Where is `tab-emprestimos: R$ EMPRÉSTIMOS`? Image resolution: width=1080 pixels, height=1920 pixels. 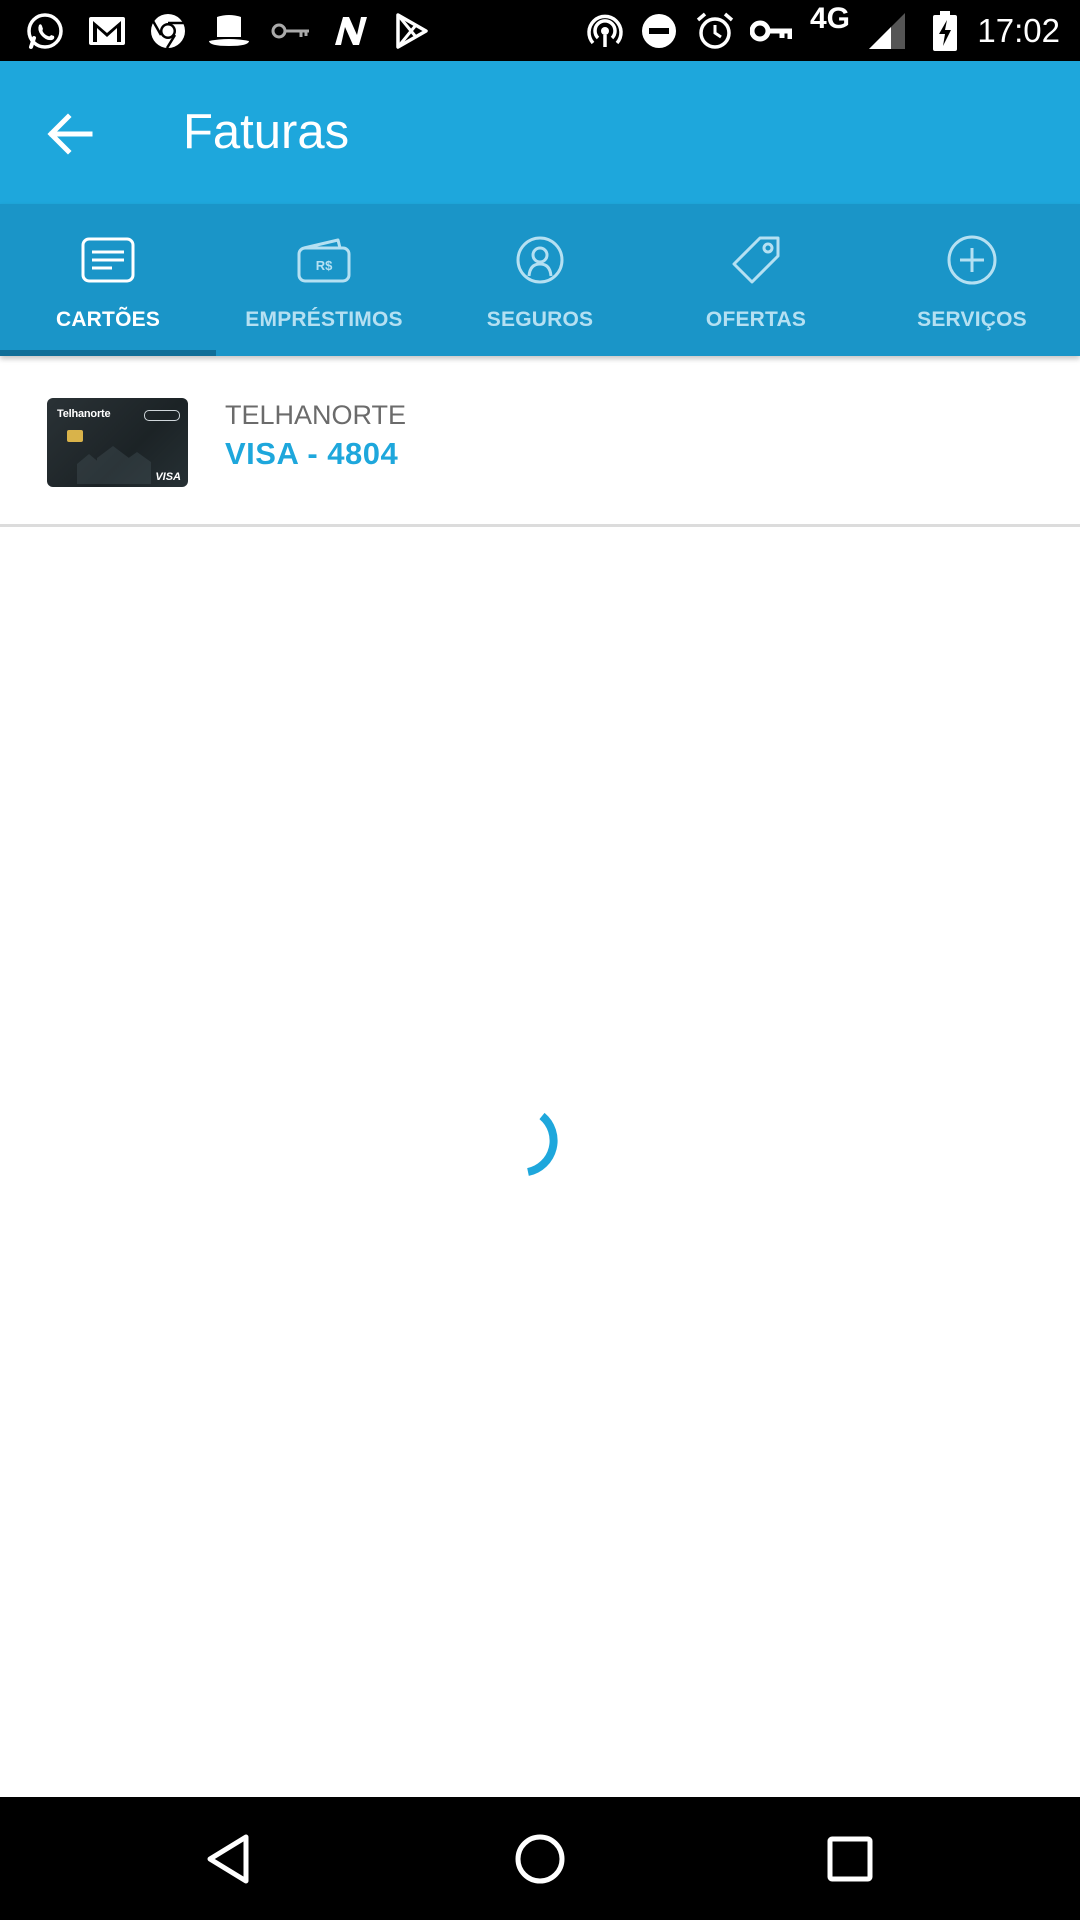
tab-emprestimos: R$ EMPRÉSTIMOS is located at coordinates (324, 280).